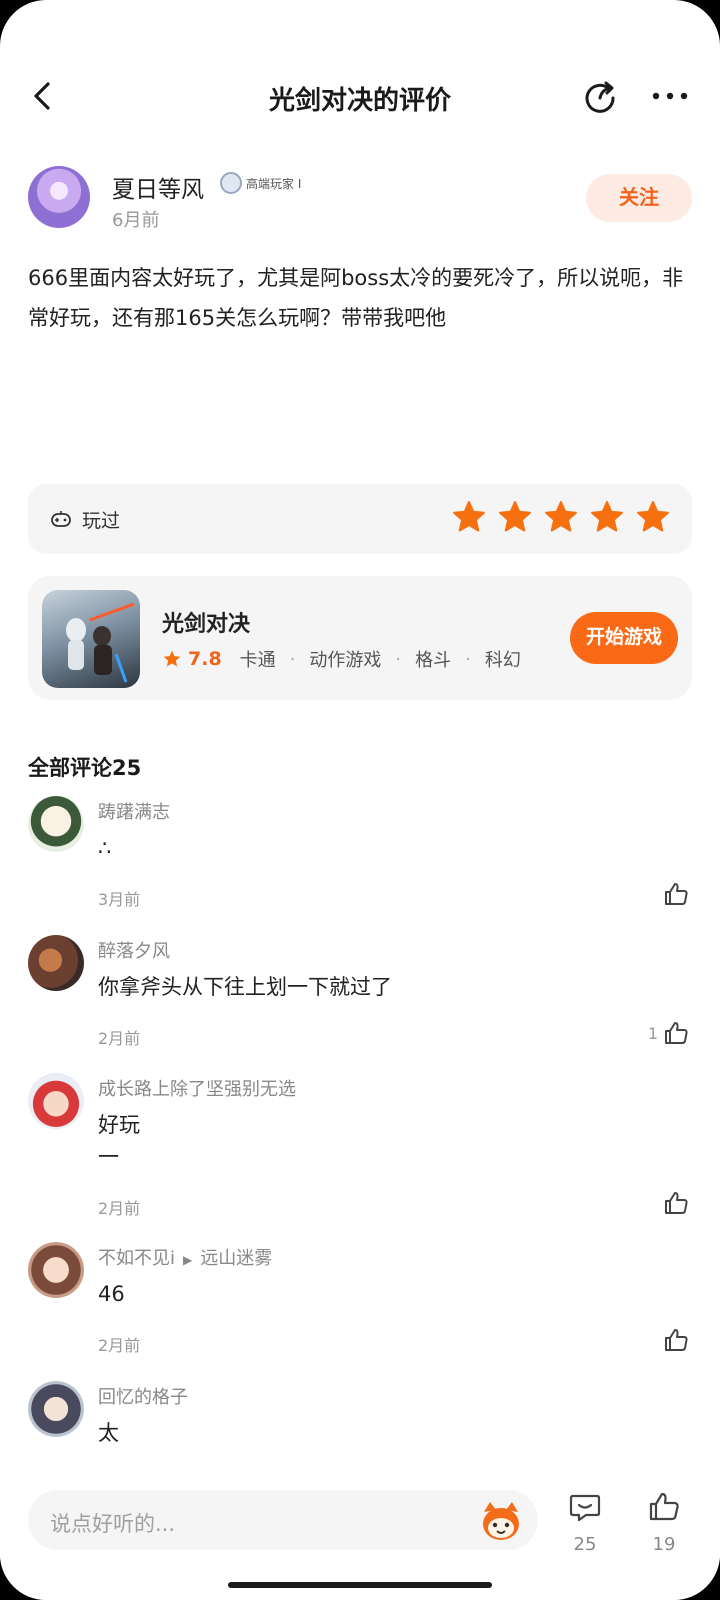 The width and height of the screenshot is (720, 1600). I want to click on comments-heading: 全部评论25, so click(85, 768).